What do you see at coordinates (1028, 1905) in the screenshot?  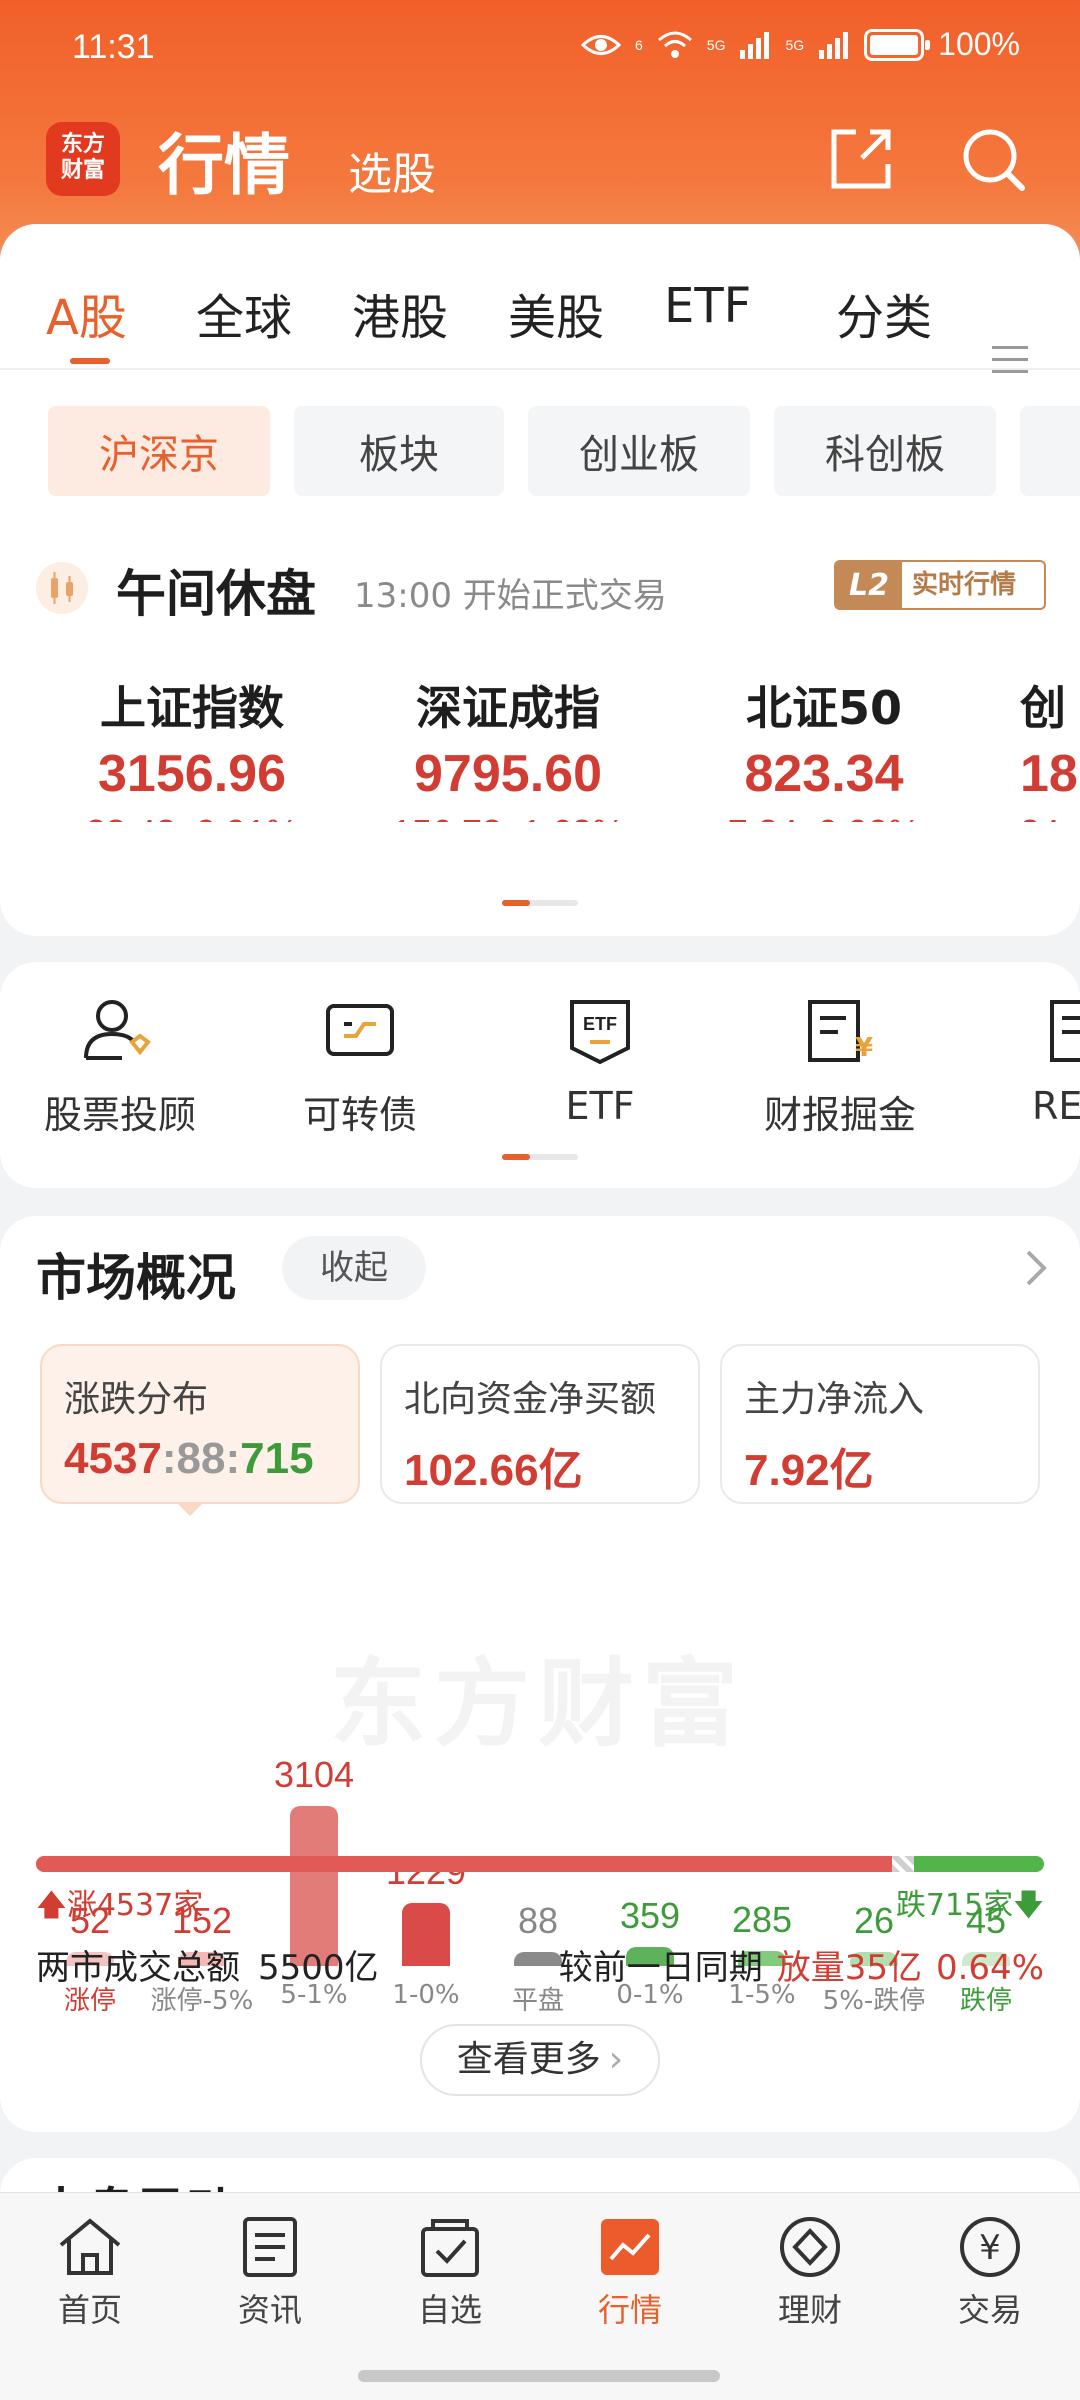 I see `arrow-down-icon: 🡇` at bounding box center [1028, 1905].